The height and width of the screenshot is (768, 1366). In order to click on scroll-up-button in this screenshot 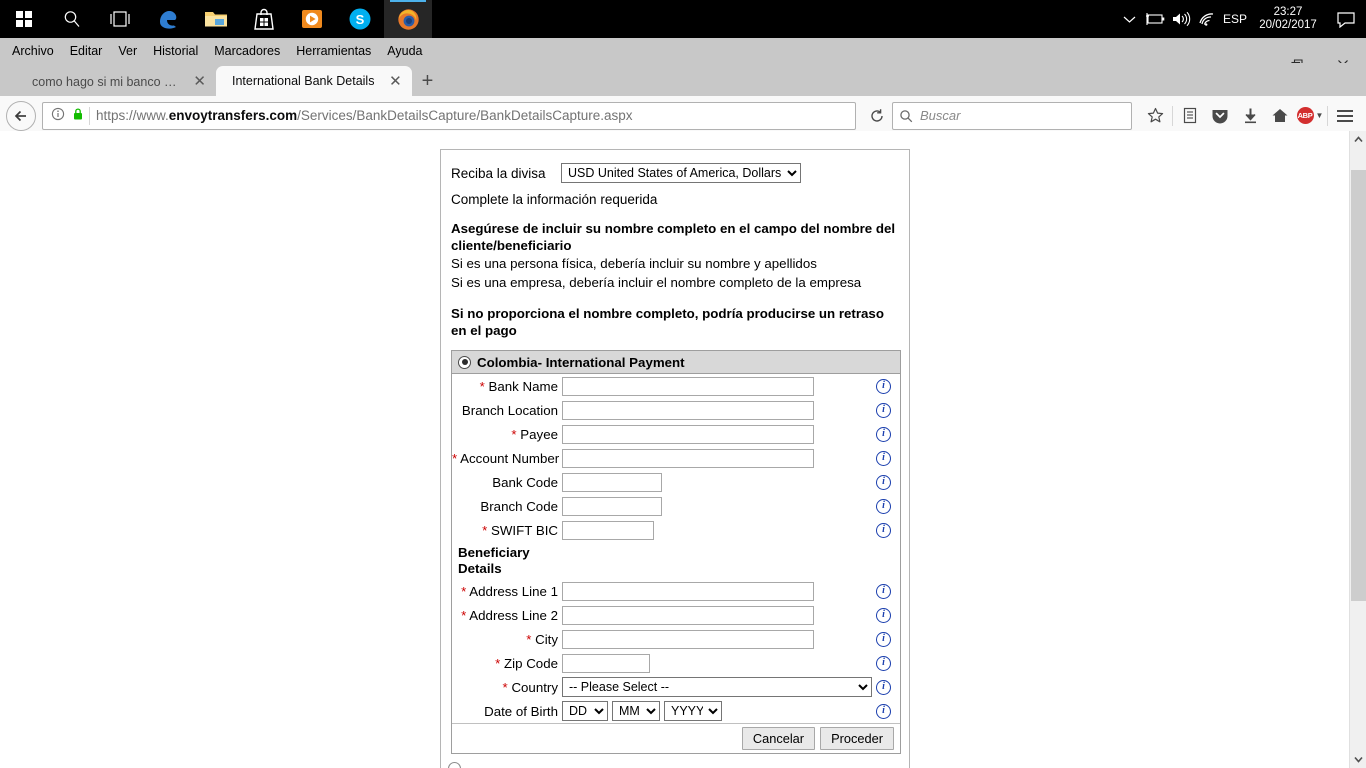, I will do `click(1358, 139)`.